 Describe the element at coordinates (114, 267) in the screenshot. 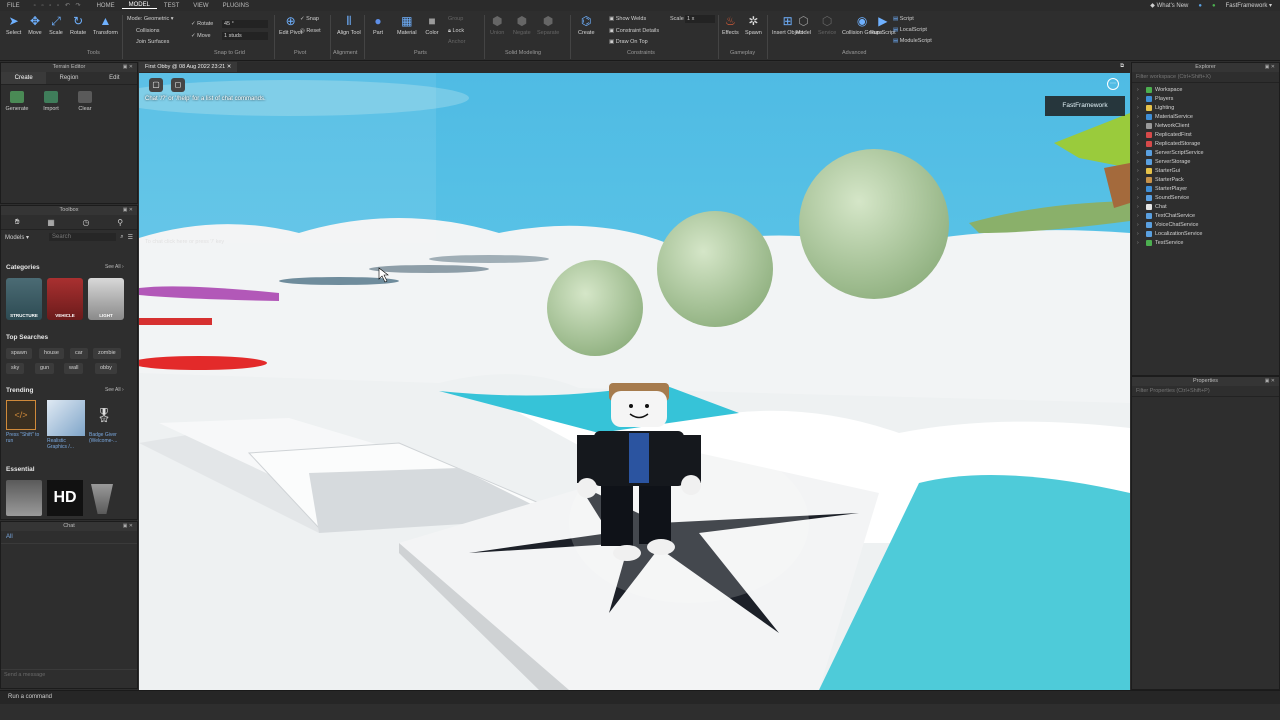

I see `categories-see-all-link: See All ›` at that location.